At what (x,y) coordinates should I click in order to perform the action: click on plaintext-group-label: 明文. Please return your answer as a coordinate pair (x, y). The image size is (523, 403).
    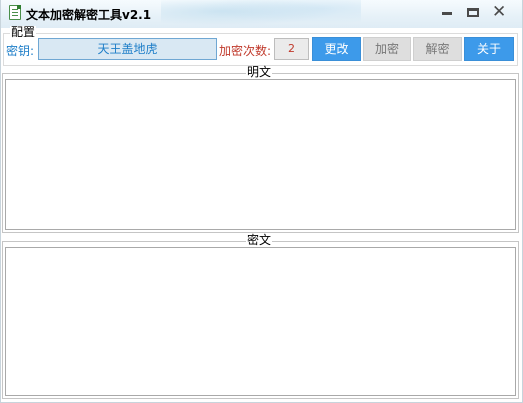
    Looking at the image, I should click on (259, 72).